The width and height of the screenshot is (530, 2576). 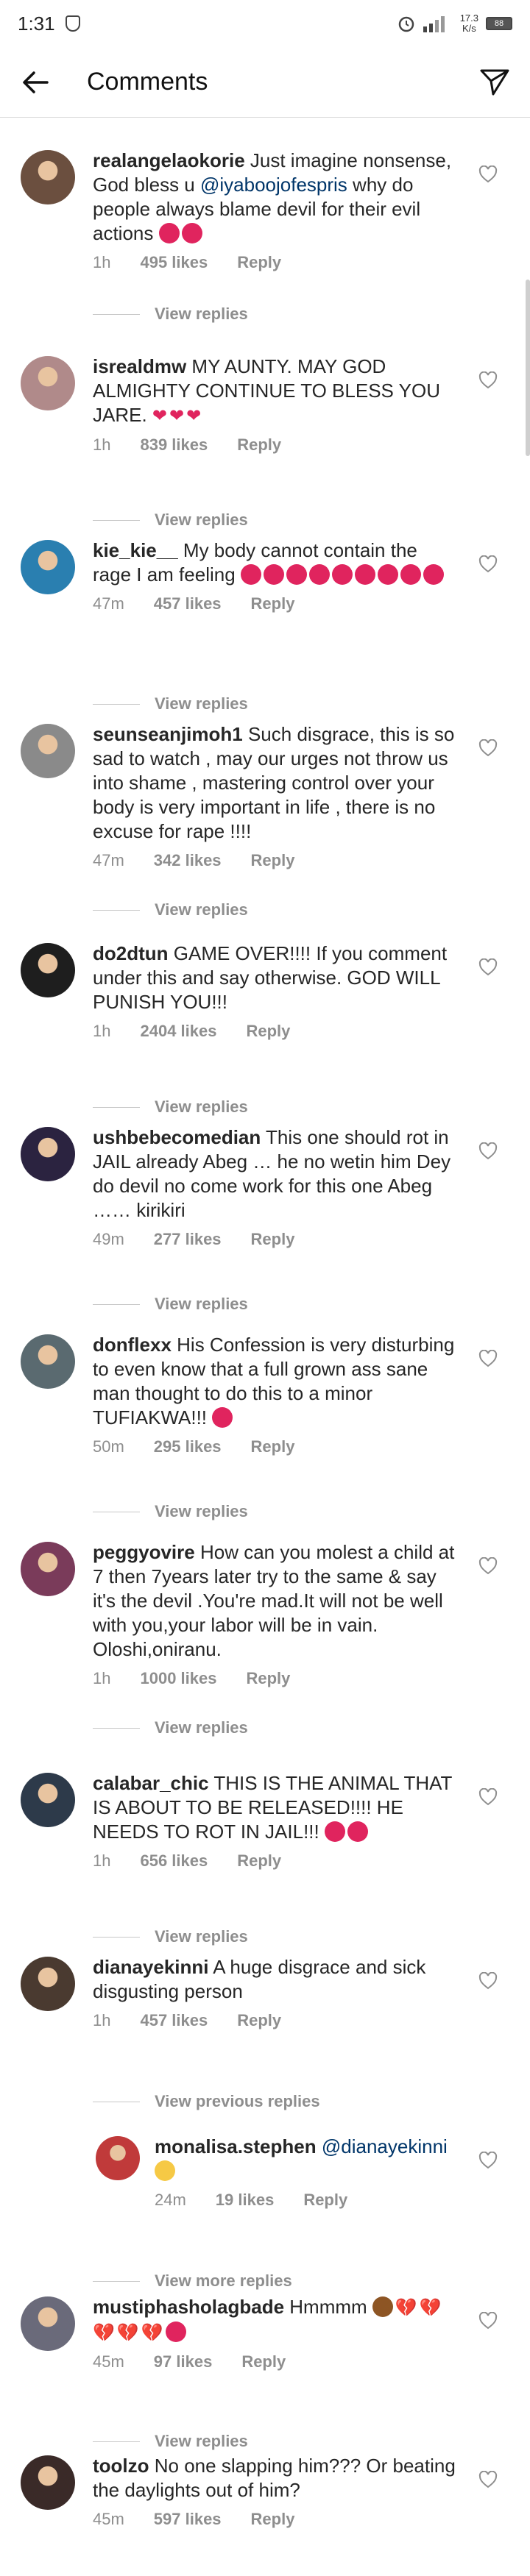 What do you see at coordinates (434, 24) in the screenshot?
I see `signal-icon` at bounding box center [434, 24].